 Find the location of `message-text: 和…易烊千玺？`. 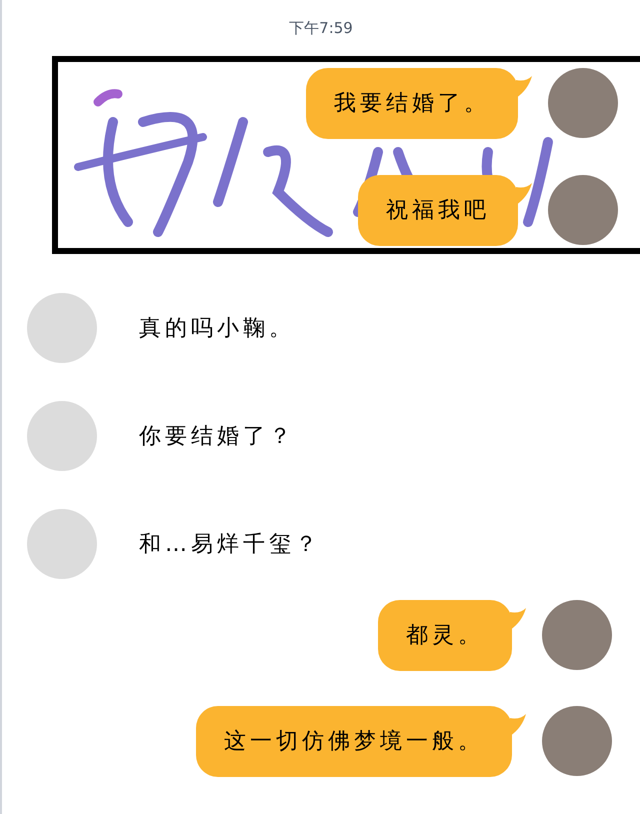

message-text: 和…易烊千玺？ is located at coordinates (230, 544).